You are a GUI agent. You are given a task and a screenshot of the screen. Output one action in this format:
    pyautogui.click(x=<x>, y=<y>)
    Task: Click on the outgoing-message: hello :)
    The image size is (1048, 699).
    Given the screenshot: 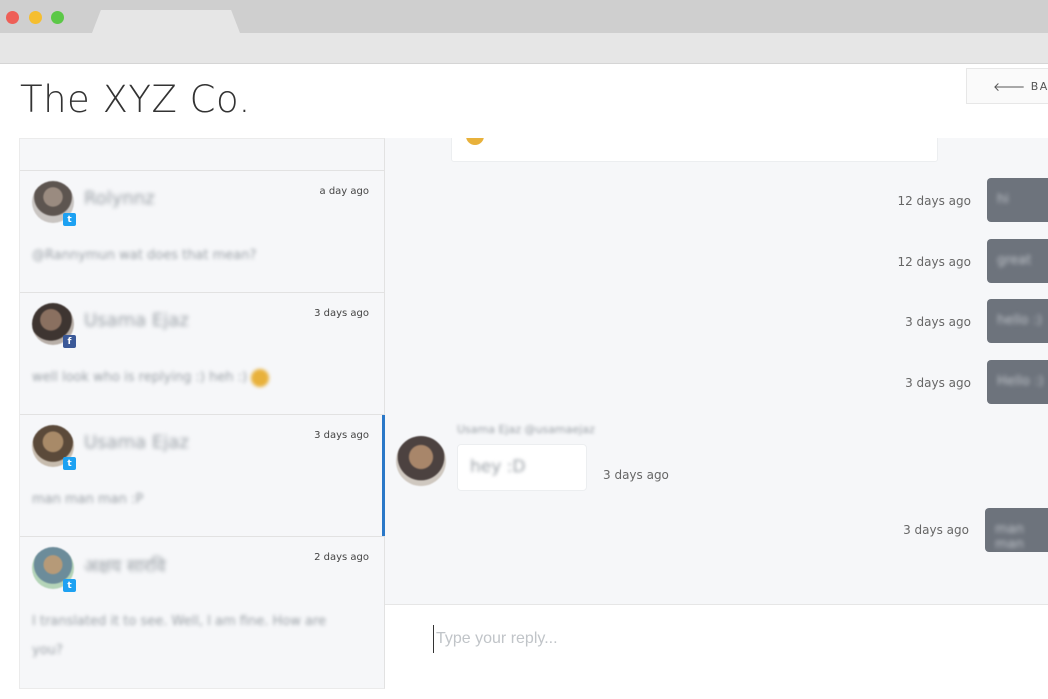 What is the action you would take?
    pyautogui.click(x=1017, y=321)
    